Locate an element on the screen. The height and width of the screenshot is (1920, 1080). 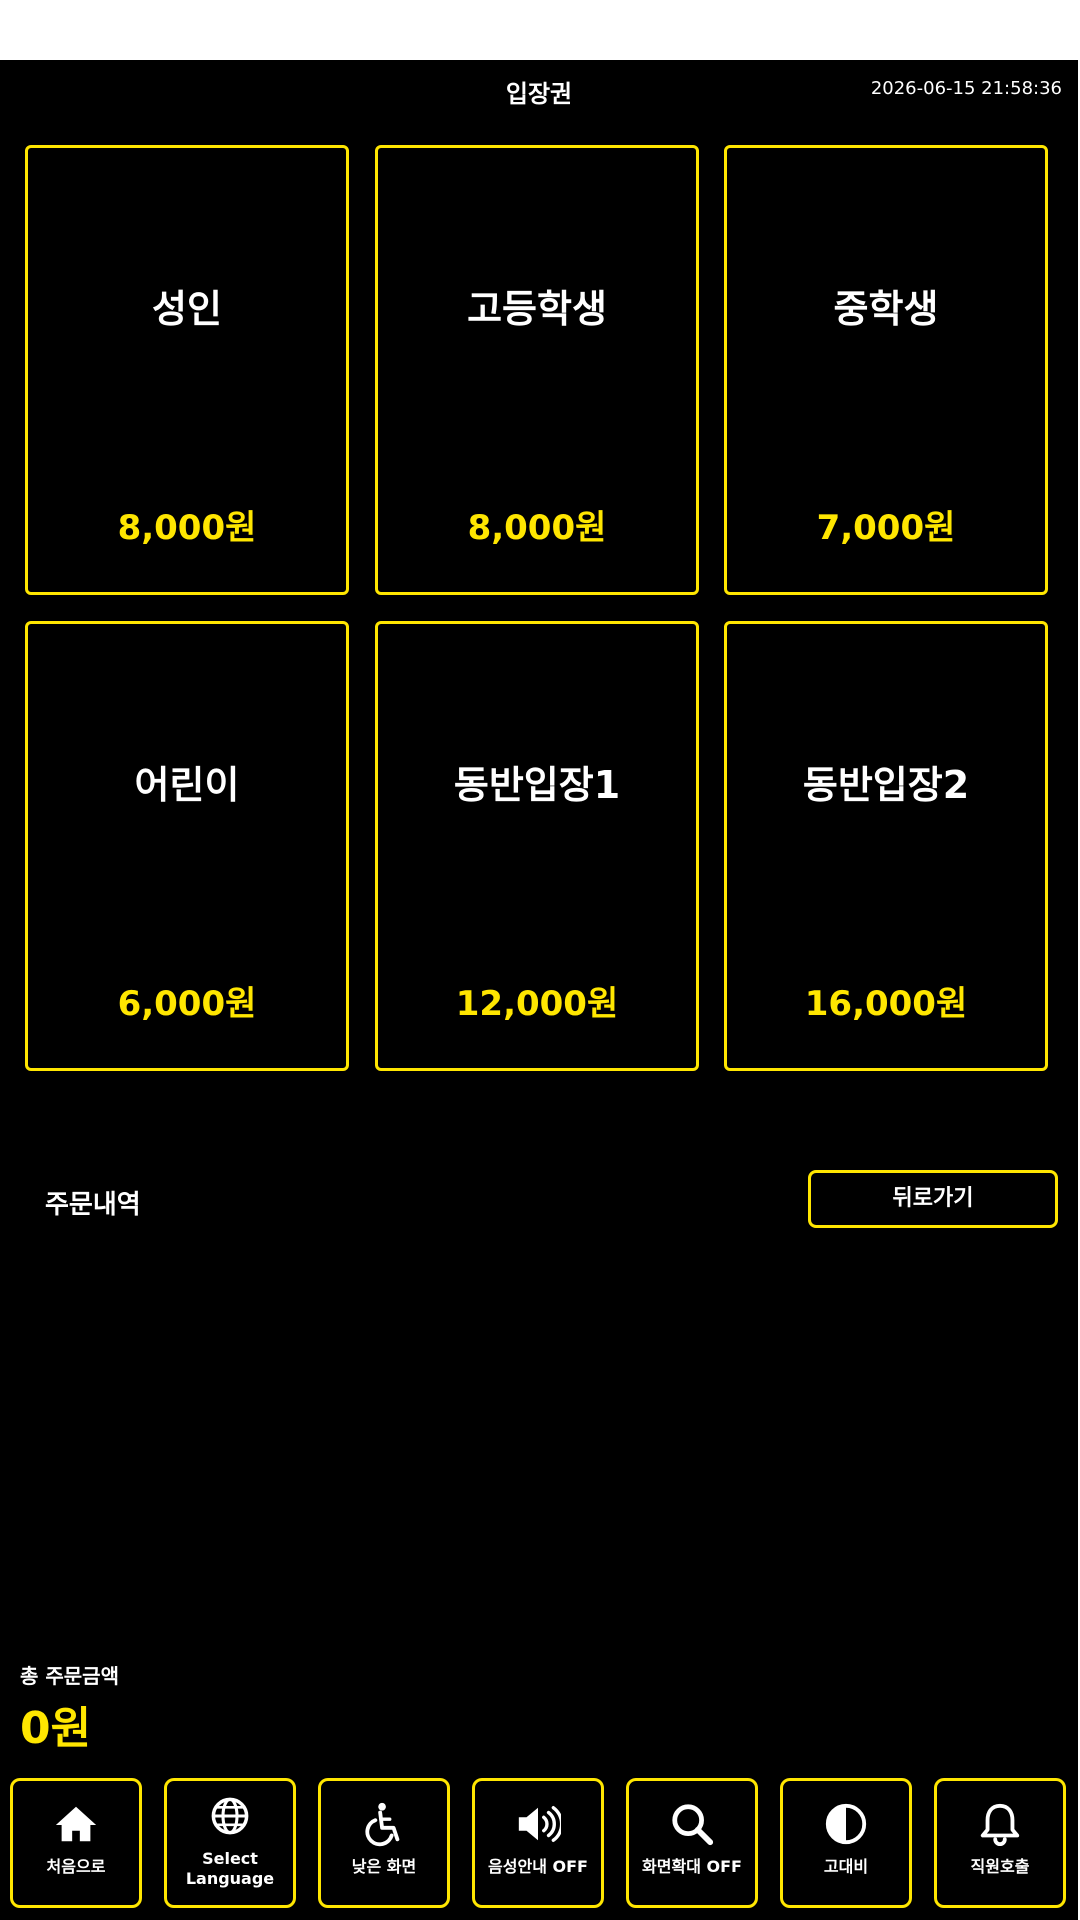
back-button: 뒤로가기 is located at coordinates (933, 1199).